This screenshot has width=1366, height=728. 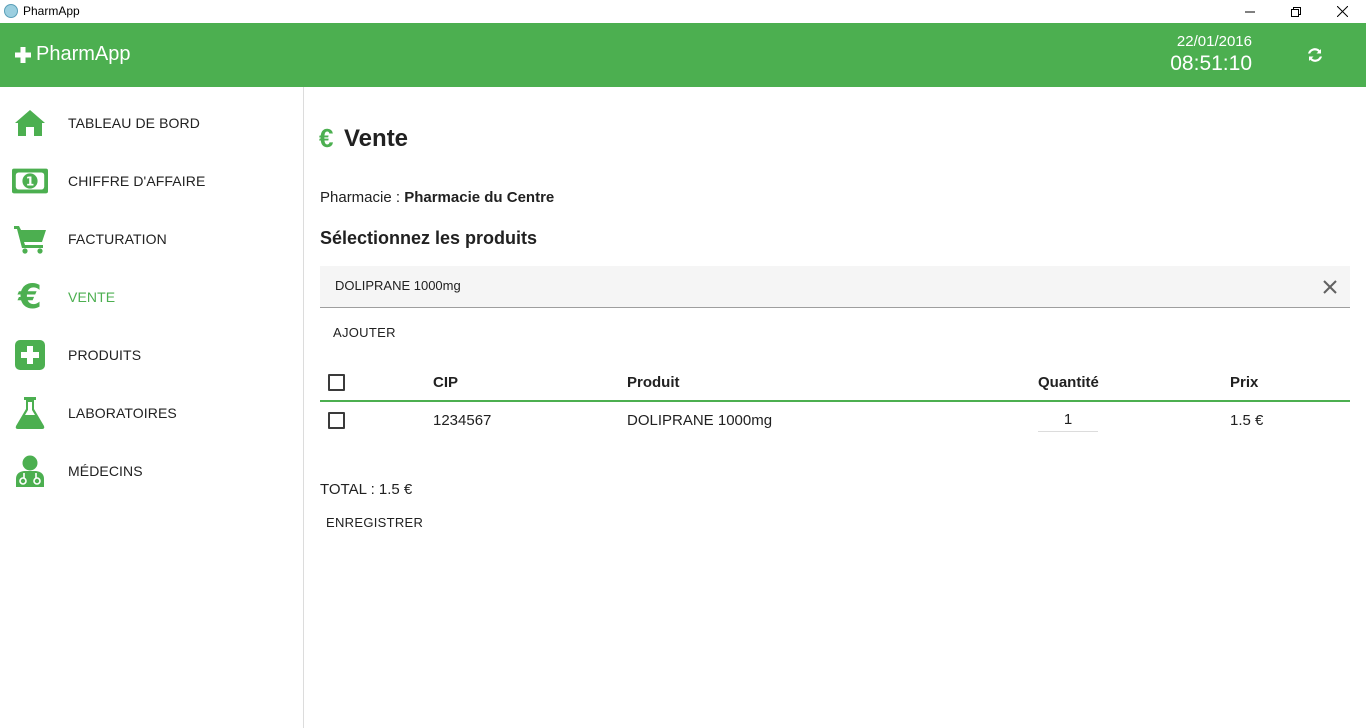 I want to click on sidebar-item-label: PRODUITS, so click(x=105, y=355).